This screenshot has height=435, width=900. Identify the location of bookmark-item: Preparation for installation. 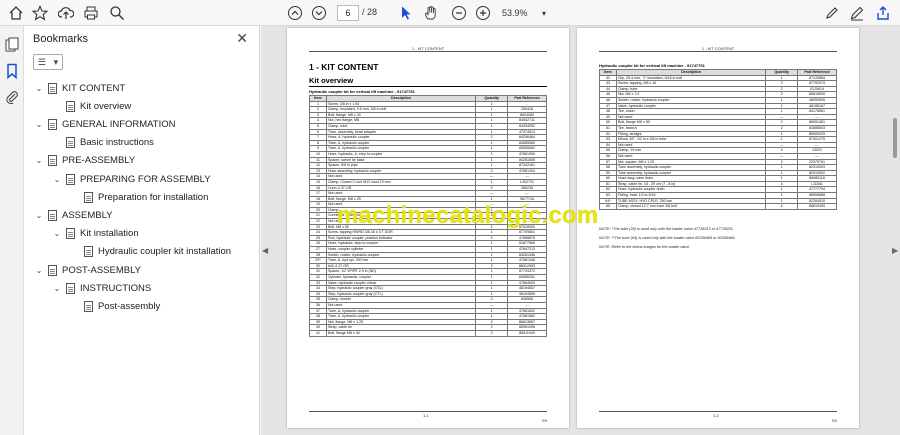
(139, 197).